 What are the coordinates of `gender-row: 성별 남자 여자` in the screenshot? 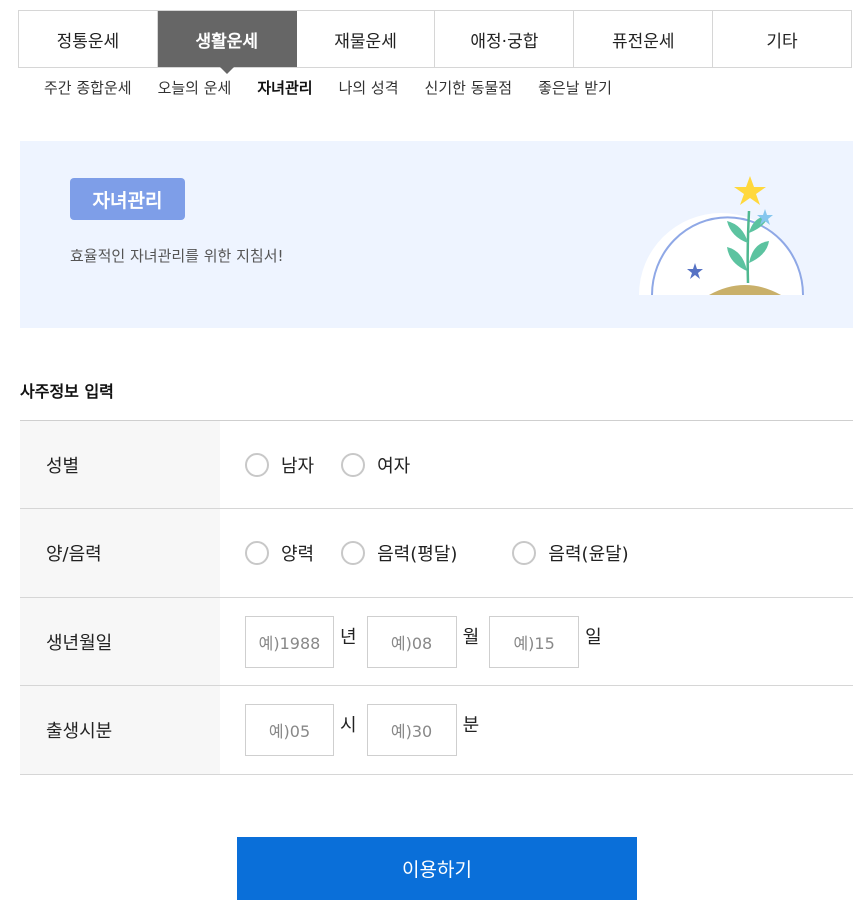 It's located at (436, 465).